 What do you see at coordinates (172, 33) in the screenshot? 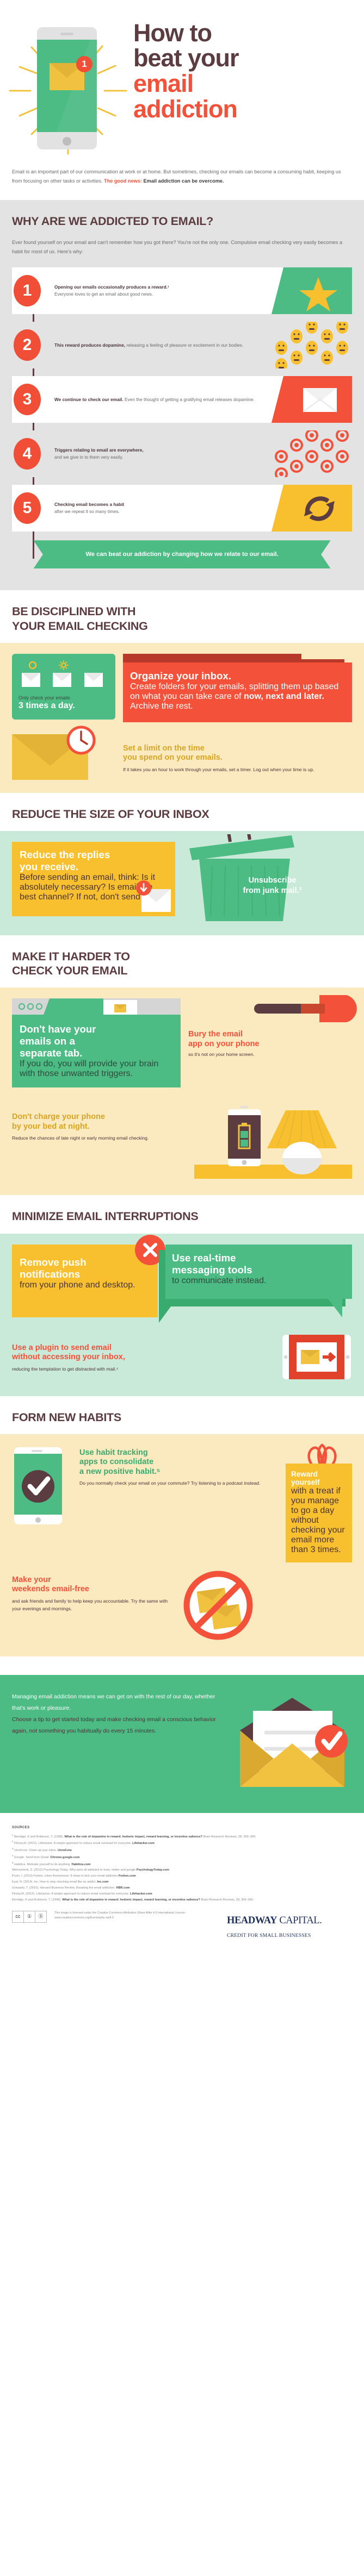
I see `title-line-1: How to` at bounding box center [172, 33].